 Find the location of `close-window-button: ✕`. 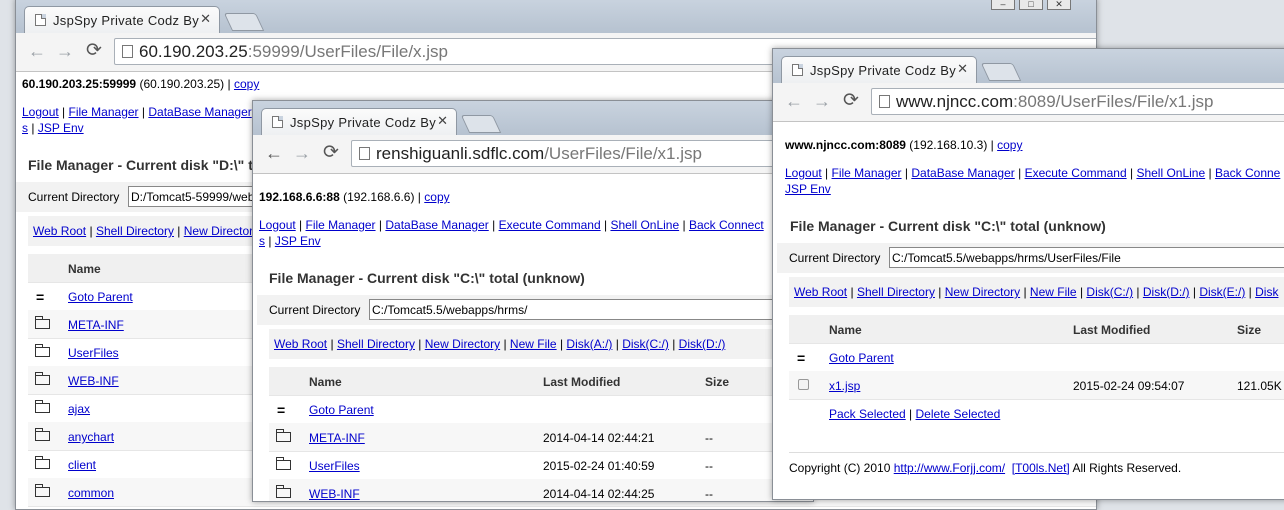

close-window-button: ✕ is located at coordinates (1059, 5).